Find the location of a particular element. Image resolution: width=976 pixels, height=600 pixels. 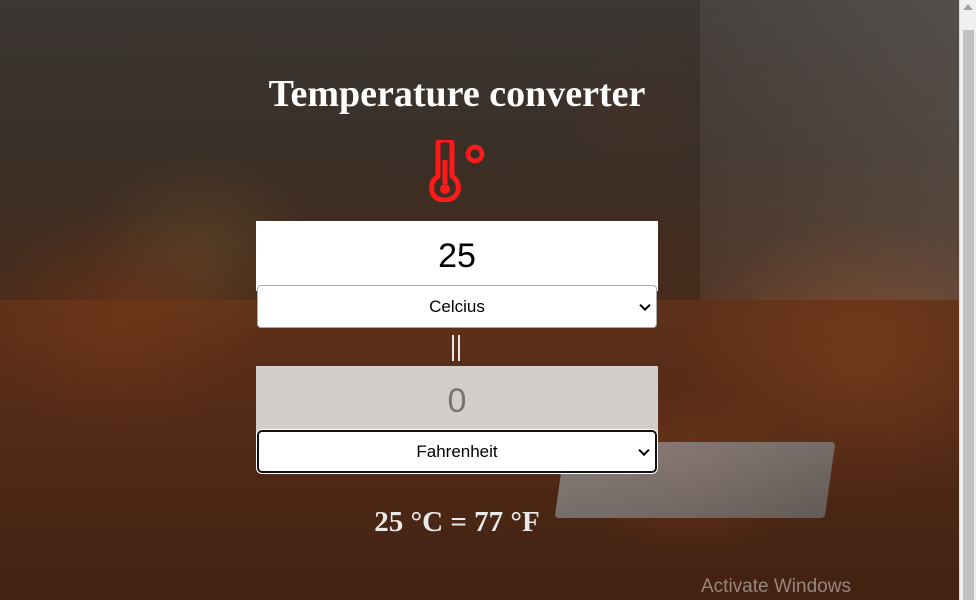

vertical-scrollbar is located at coordinates (967, 300).